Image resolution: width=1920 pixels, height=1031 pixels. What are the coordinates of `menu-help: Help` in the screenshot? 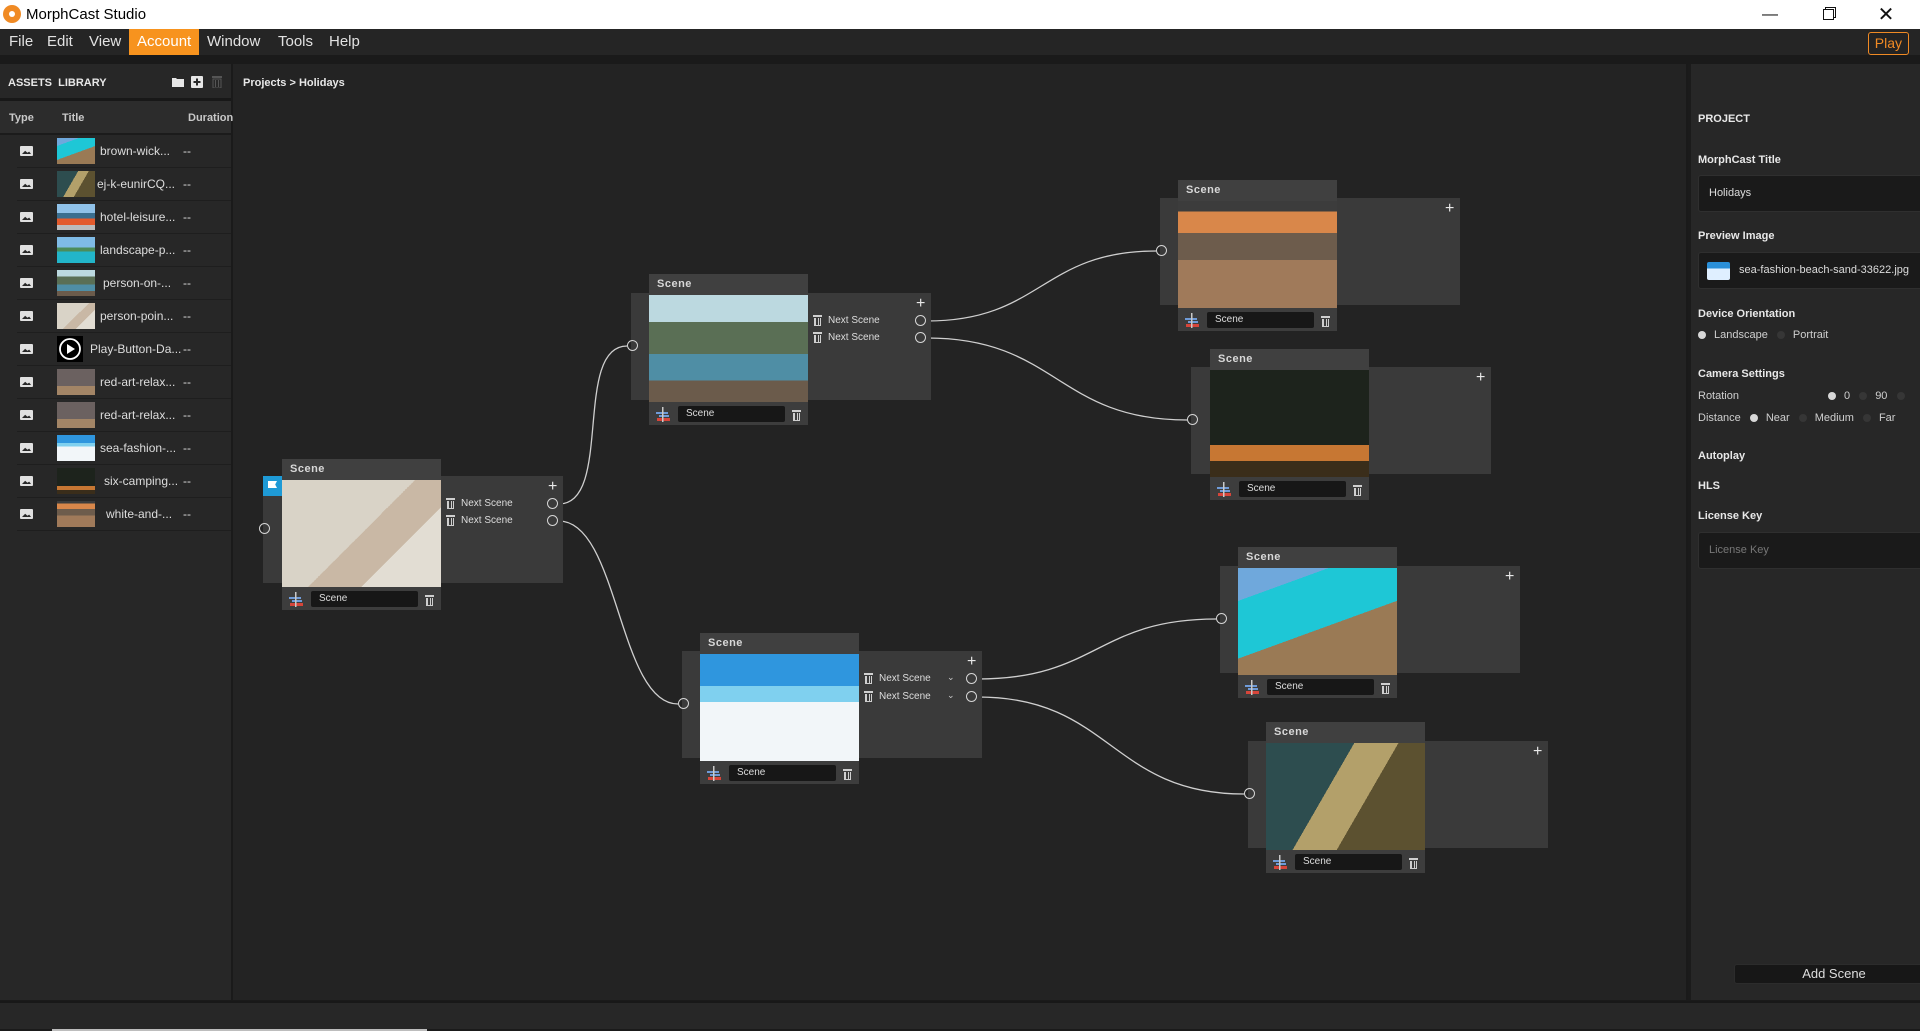 It's located at (344, 42).